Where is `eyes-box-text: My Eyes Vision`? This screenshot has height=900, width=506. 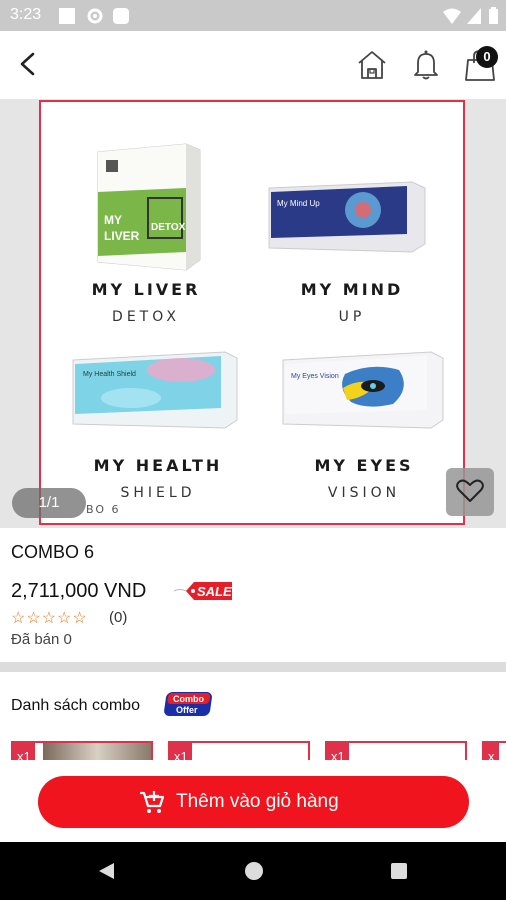
eyes-box-text: My Eyes Vision is located at coordinates (315, 376).